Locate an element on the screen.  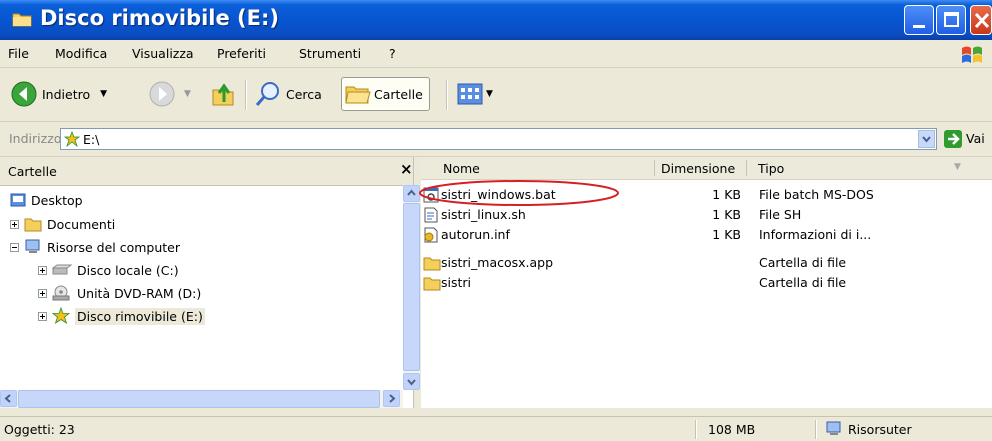
file-list-header: Nome Dimensione Tipo ▼ is located at coordinates (706, 168).